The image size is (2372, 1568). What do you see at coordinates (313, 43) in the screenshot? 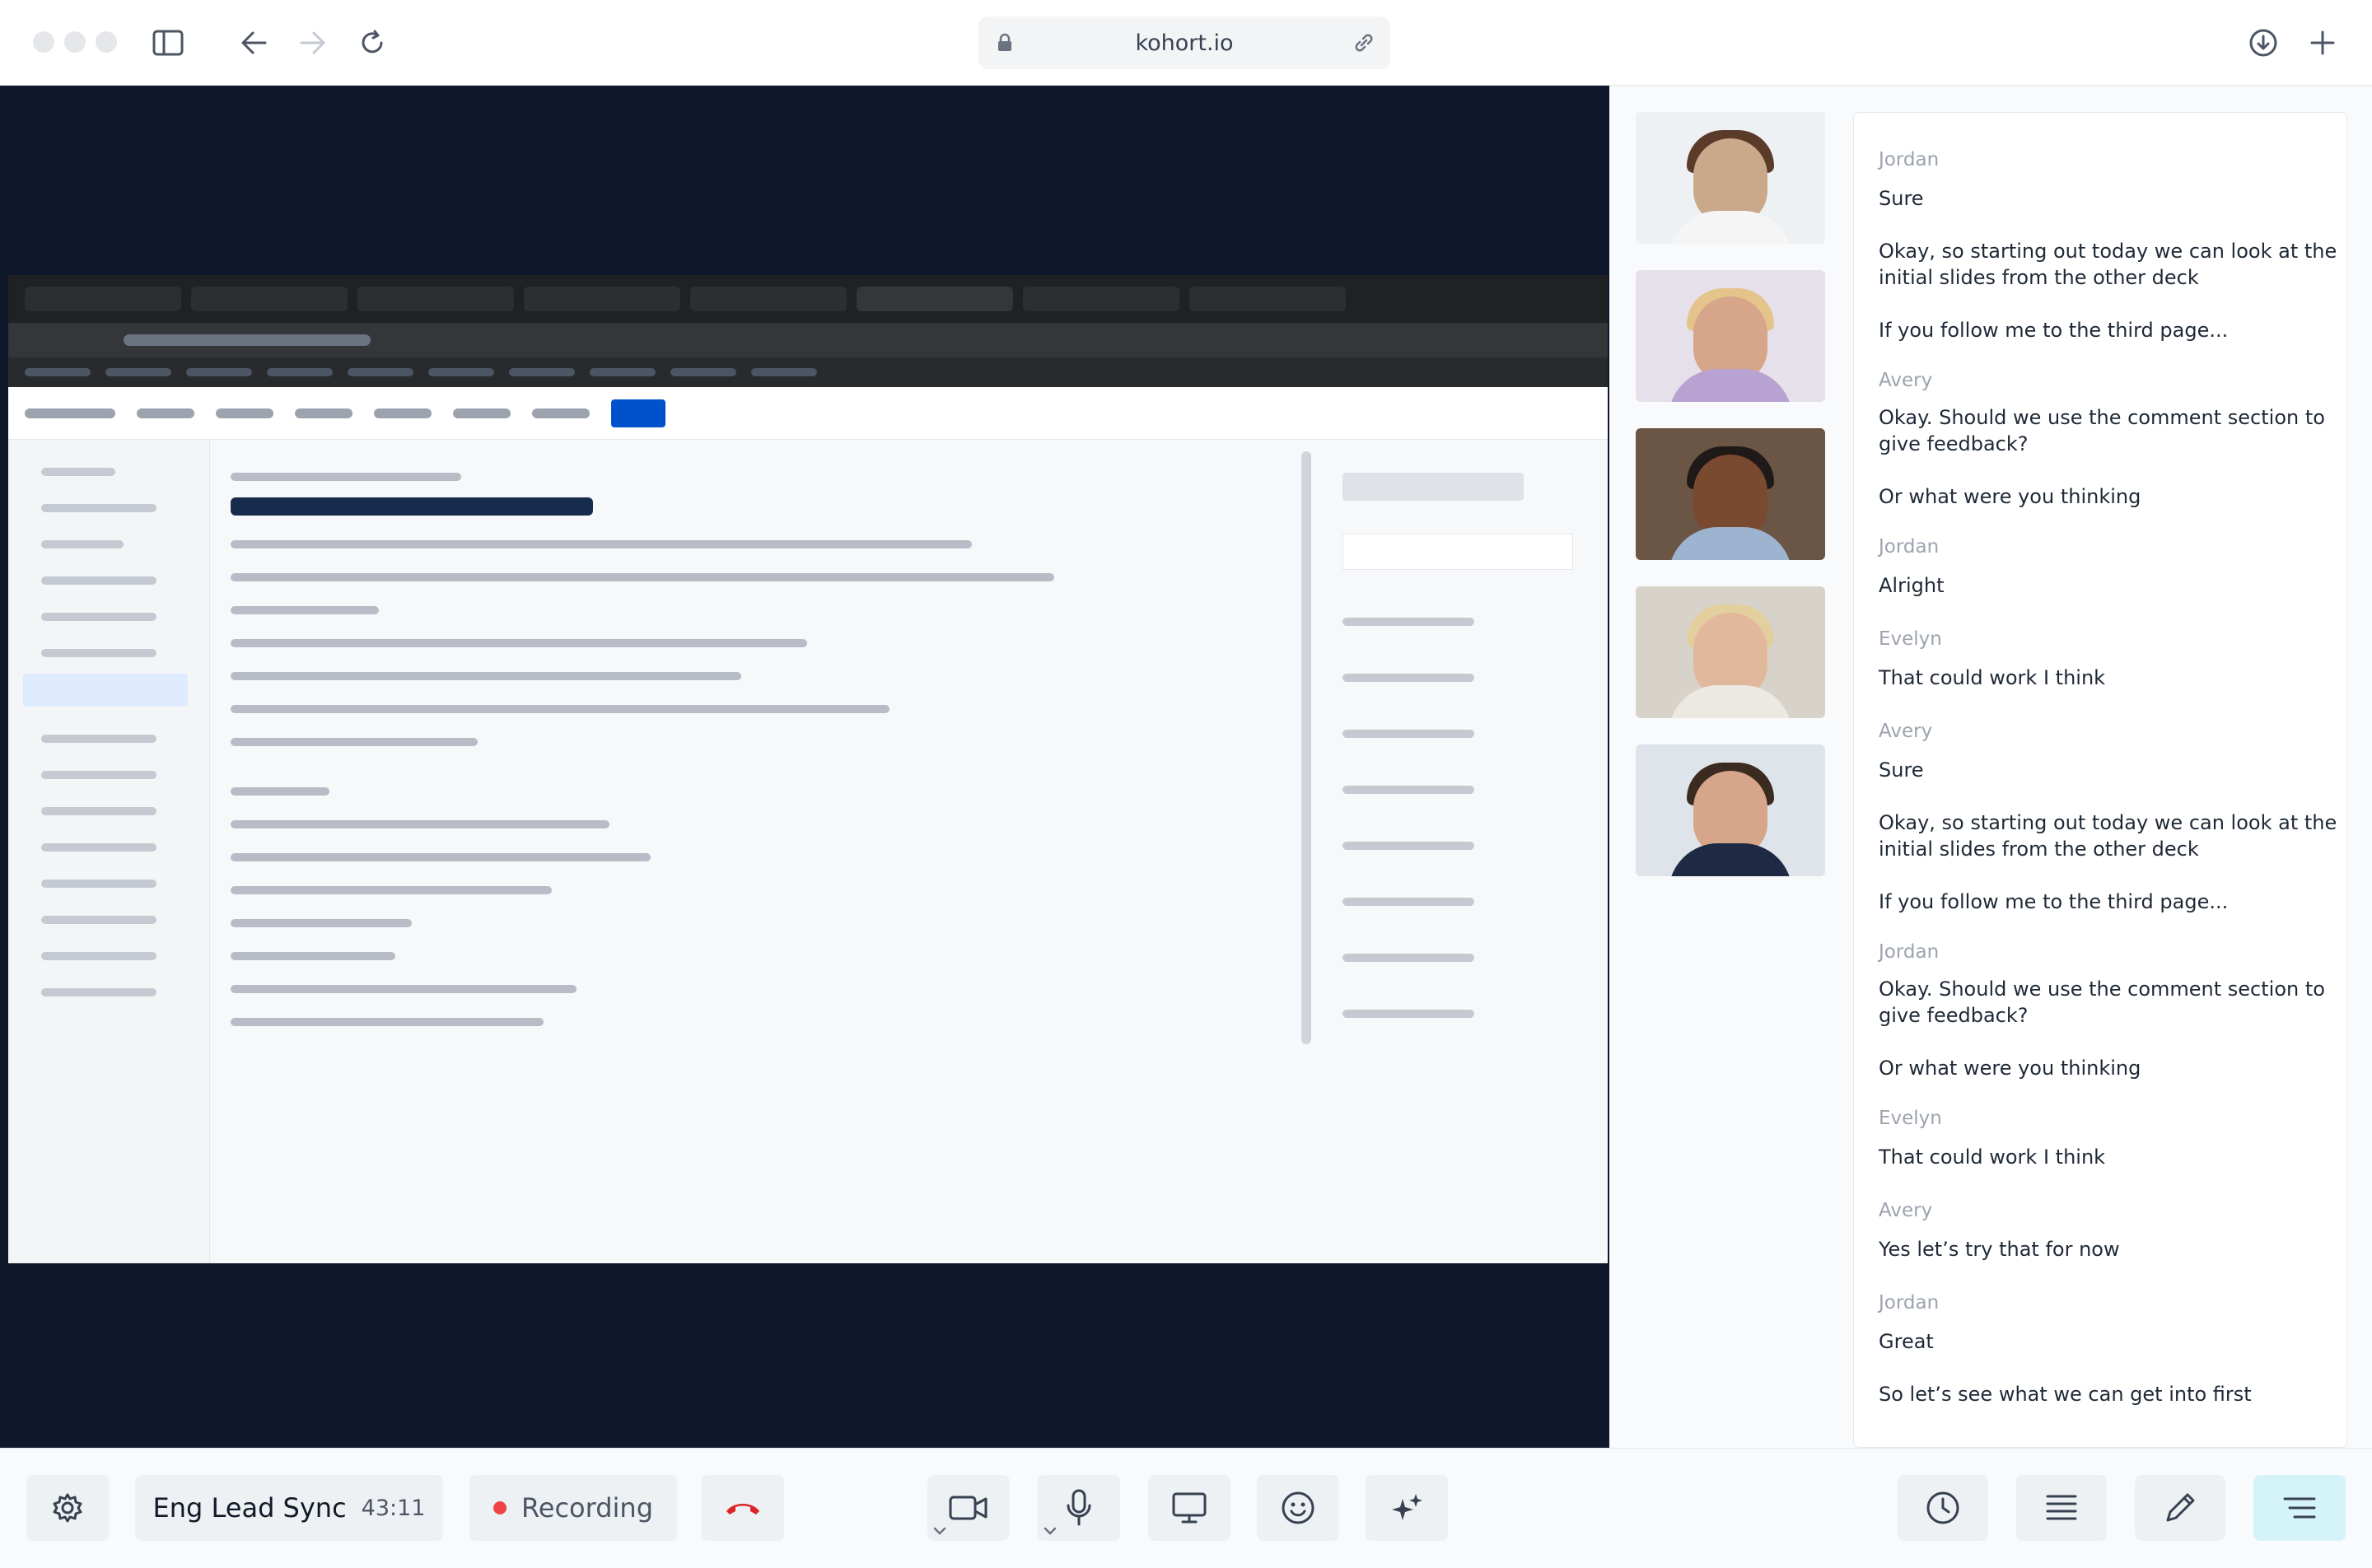
I see `forward-arrow-icon` at bounding box center [313, 43].